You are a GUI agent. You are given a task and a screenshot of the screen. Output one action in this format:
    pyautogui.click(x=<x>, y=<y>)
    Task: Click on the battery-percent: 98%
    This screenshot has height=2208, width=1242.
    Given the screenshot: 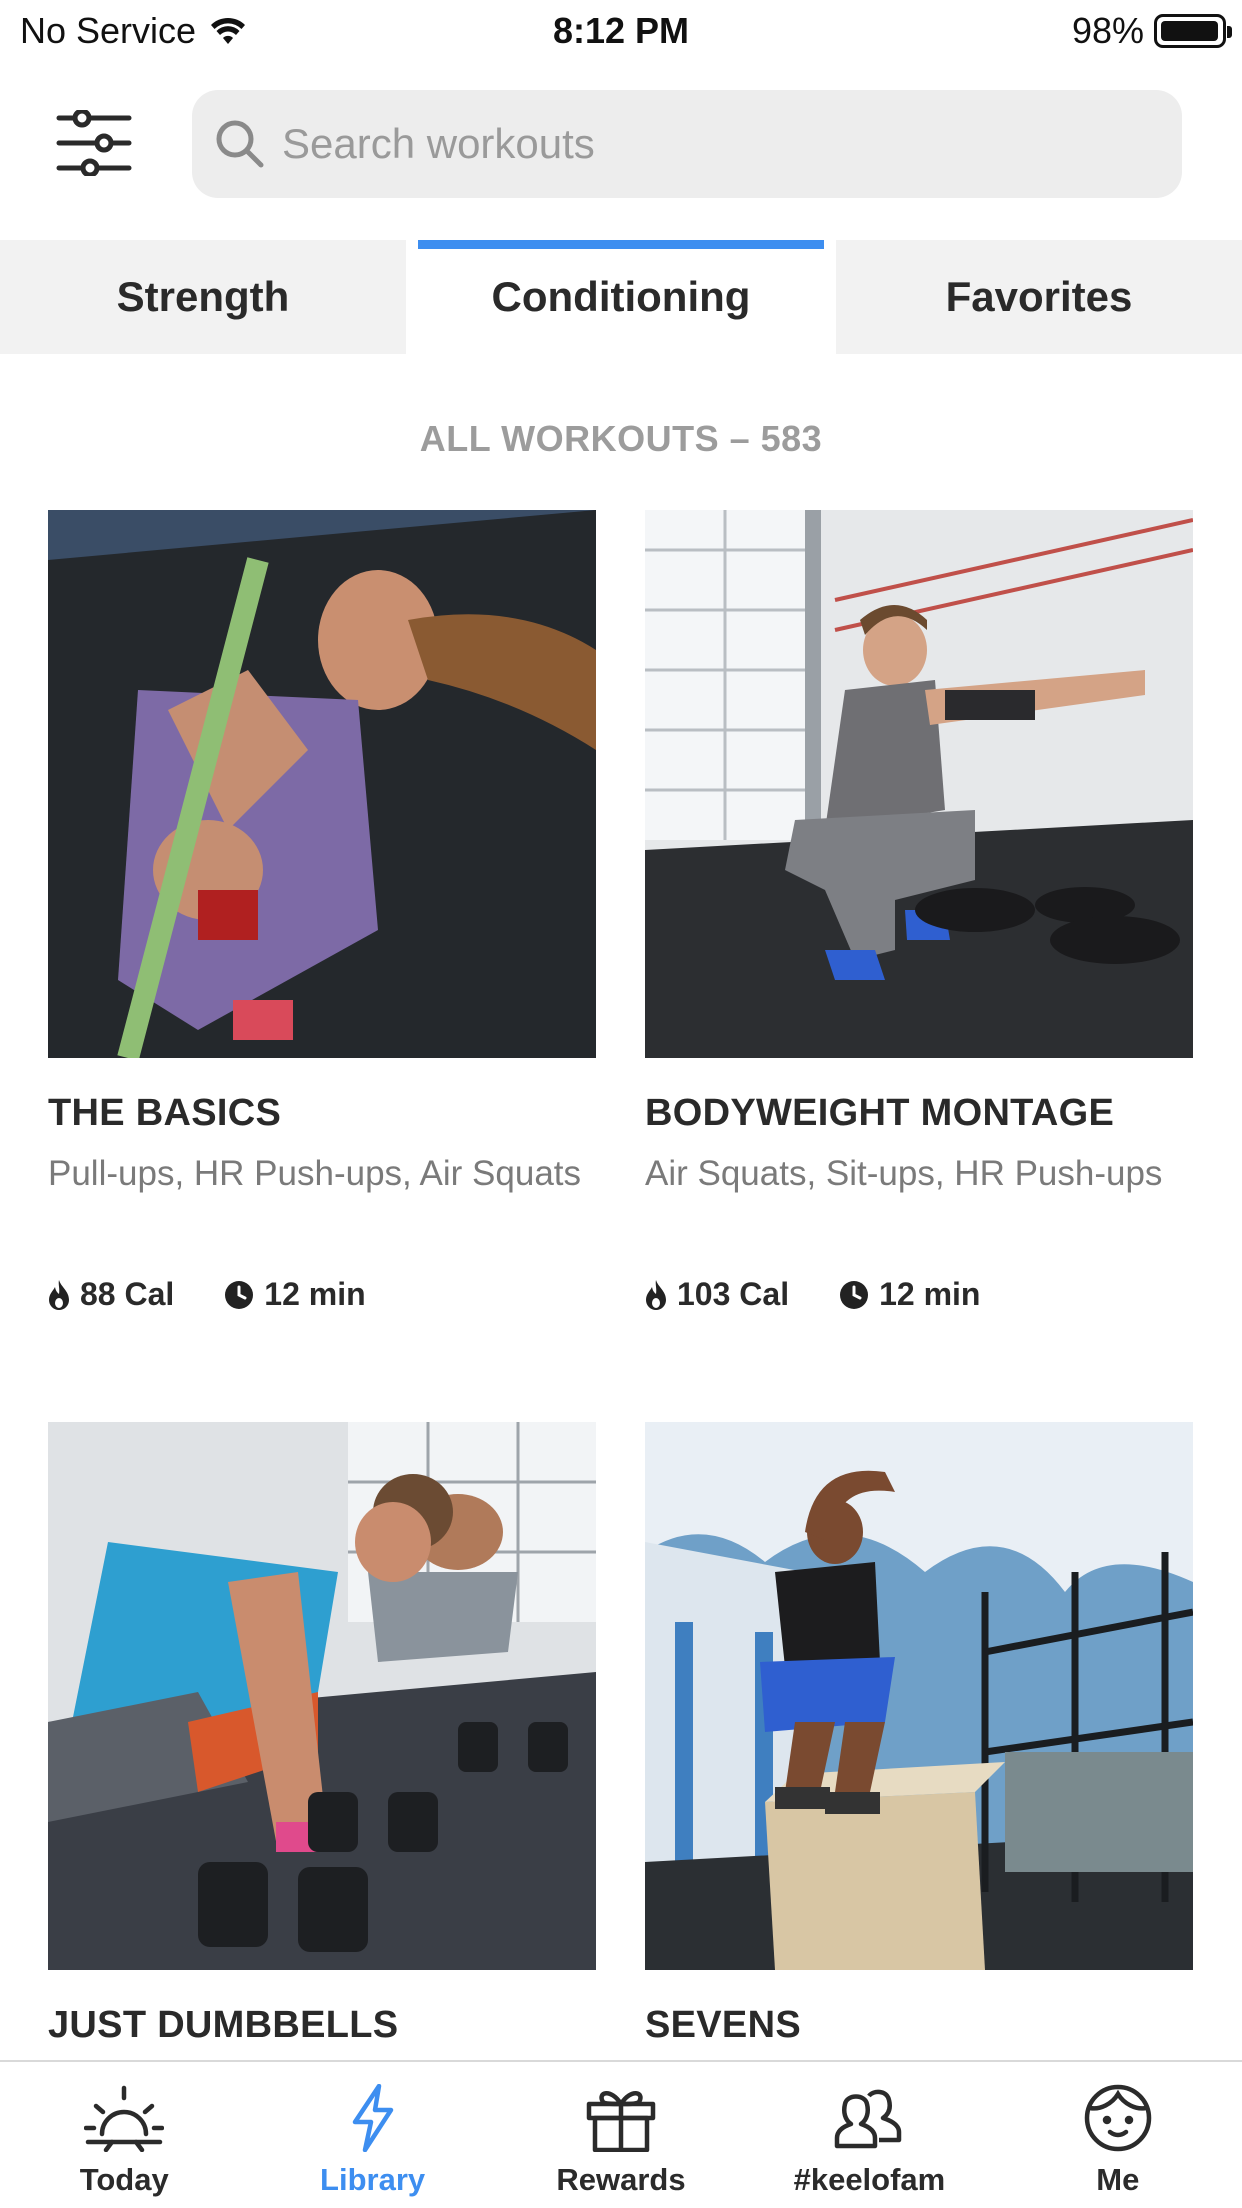 What is the action you would take?
    pyautogui.click(x=1107, y=30)
    